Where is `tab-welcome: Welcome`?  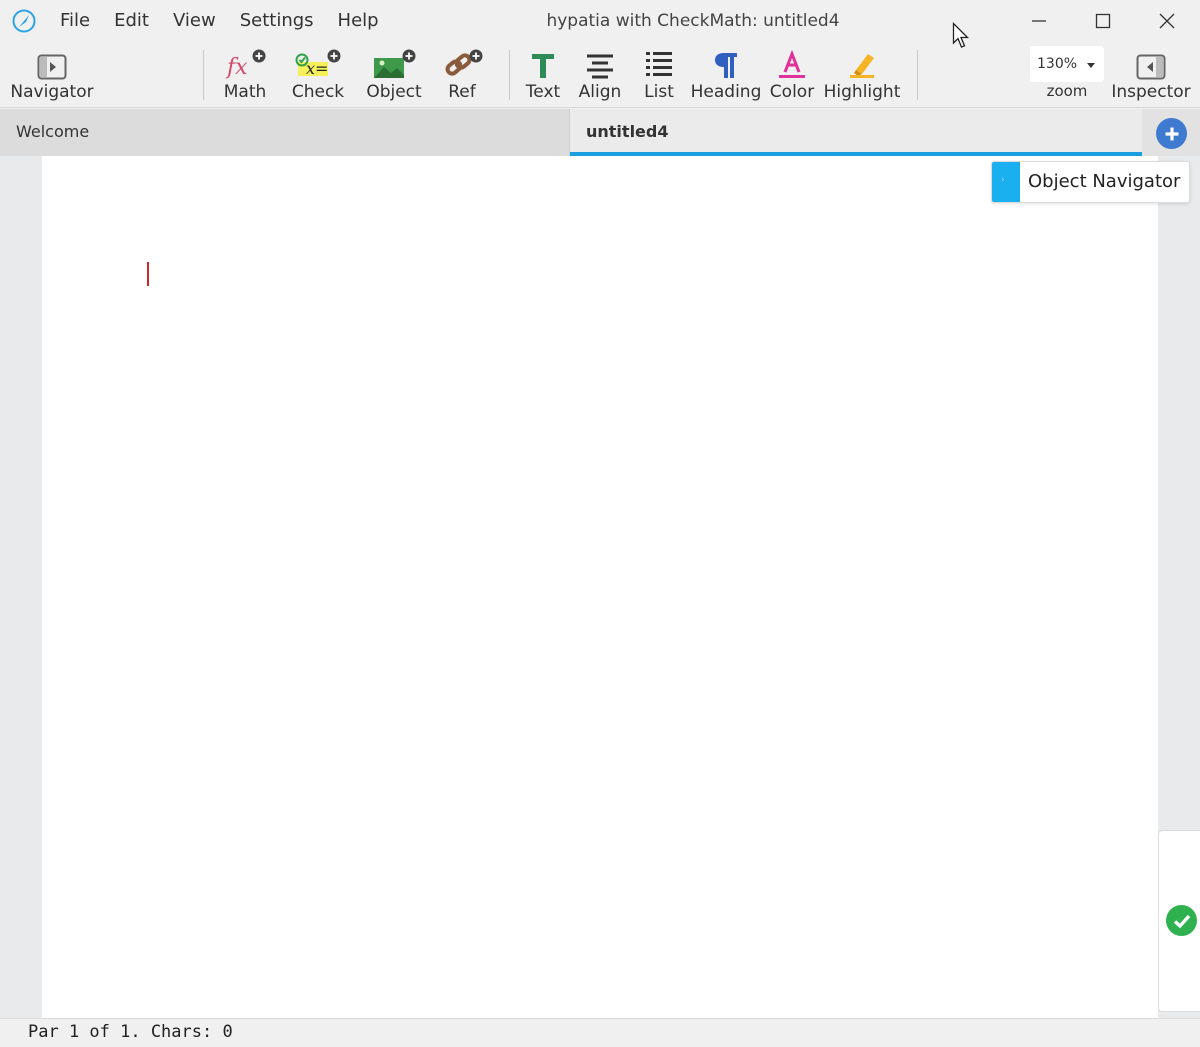 tab-welcome: Welcome is located at coordinates (285, 132).